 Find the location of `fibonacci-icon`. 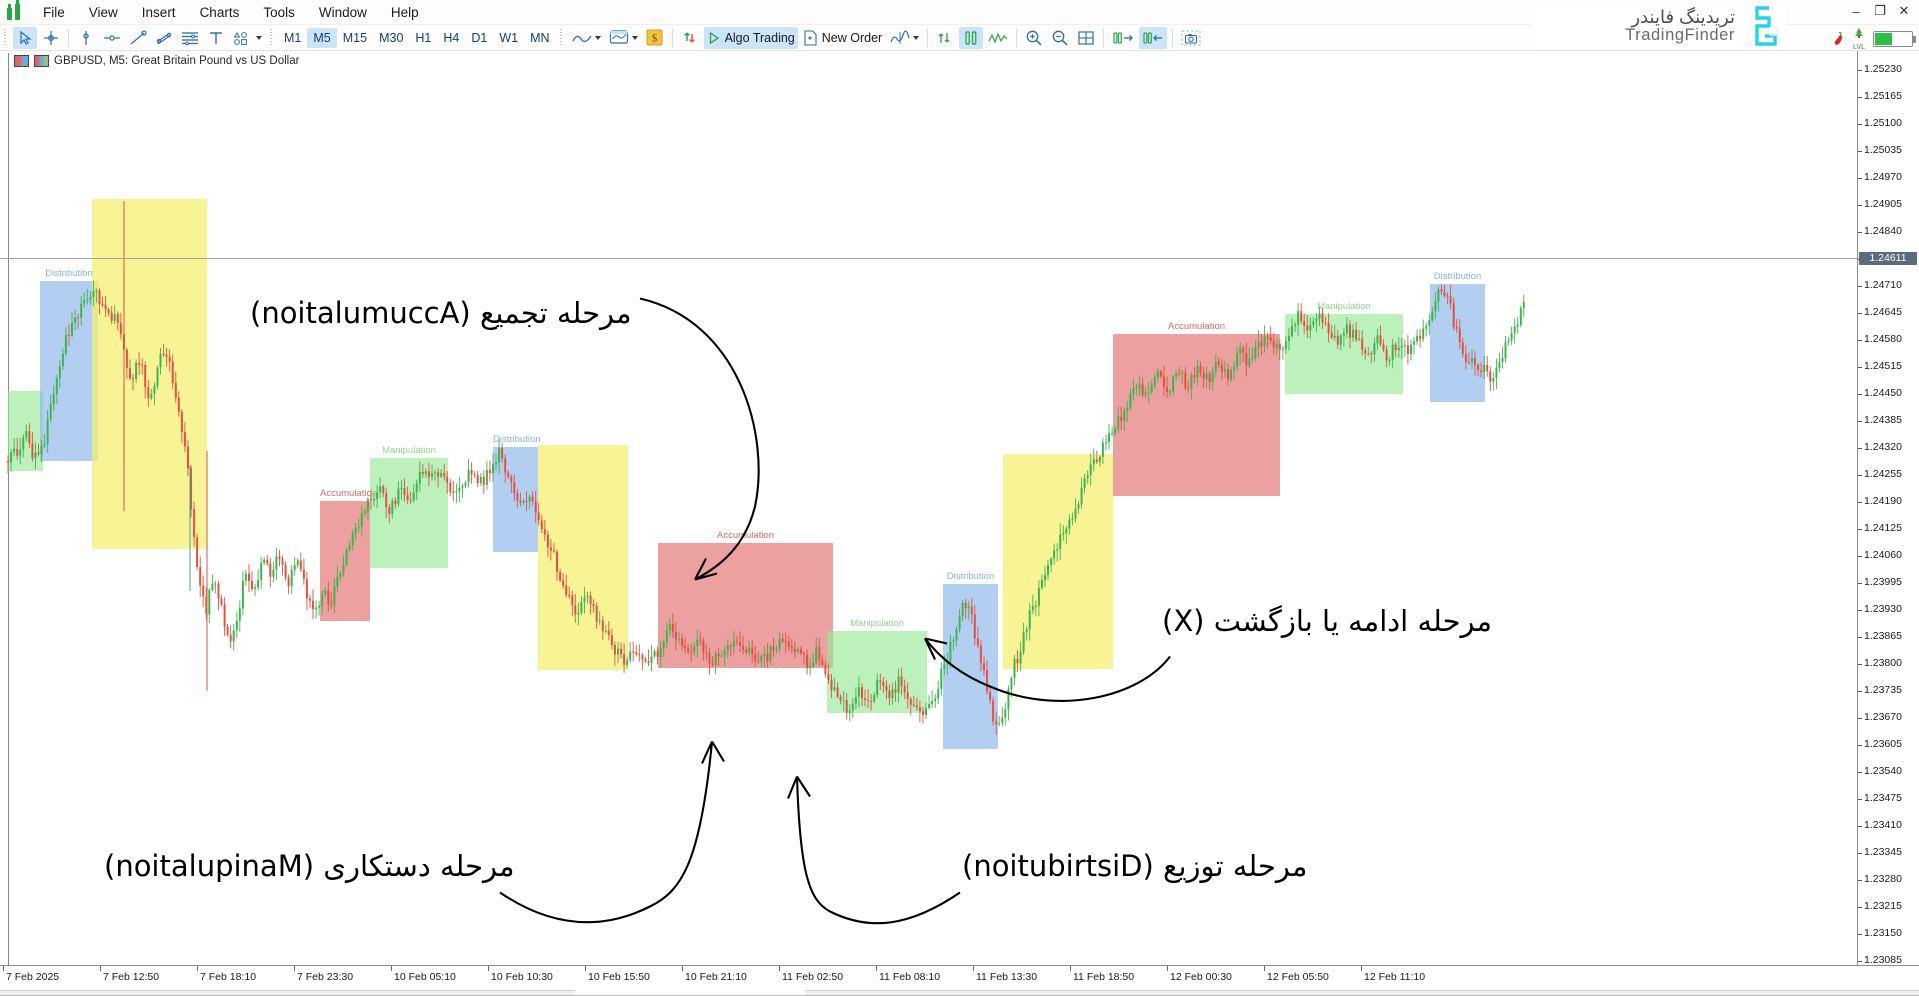

fibonacci-icon is located at coordinates (190, 38).